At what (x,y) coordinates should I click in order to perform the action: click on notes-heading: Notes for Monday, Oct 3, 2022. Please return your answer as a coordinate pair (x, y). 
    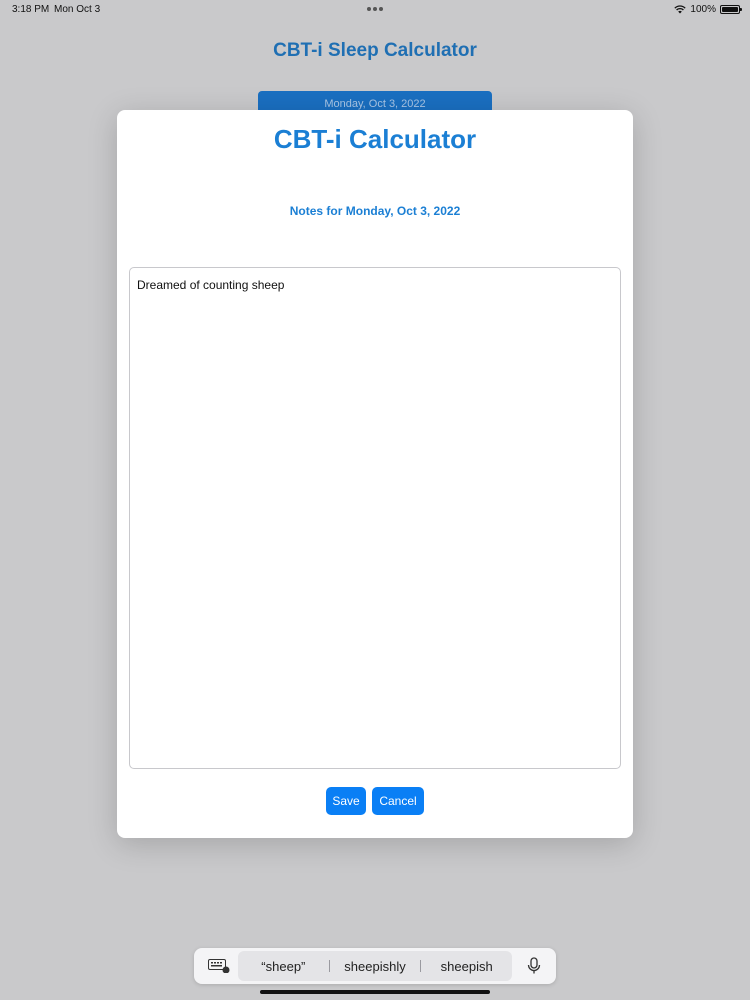
    Looking at the image, I should click on (375, 211).